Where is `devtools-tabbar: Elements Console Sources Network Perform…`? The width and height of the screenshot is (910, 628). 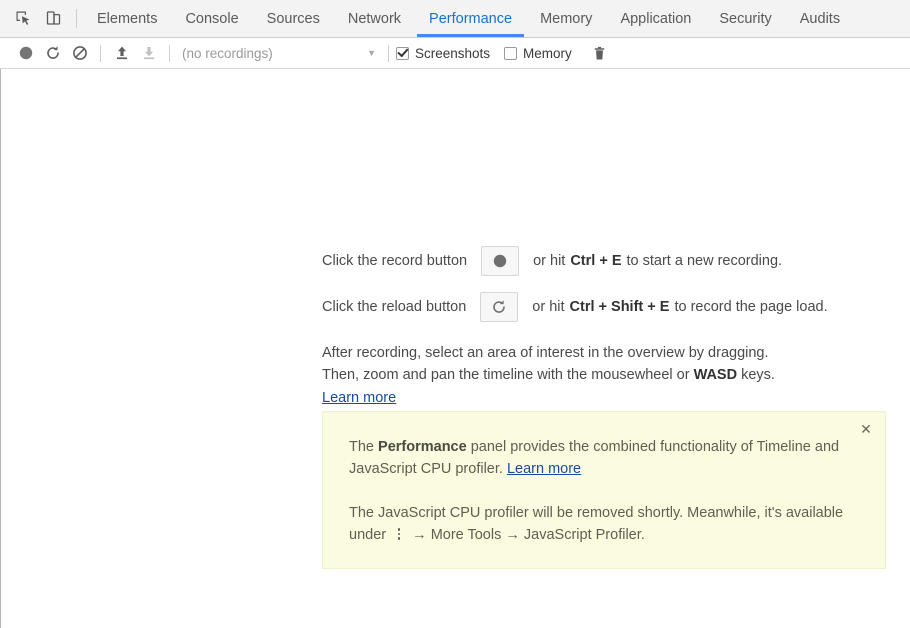
devtools-tabbar: Elements Console Sources Network Perform… is located at coordinates (455, 19).